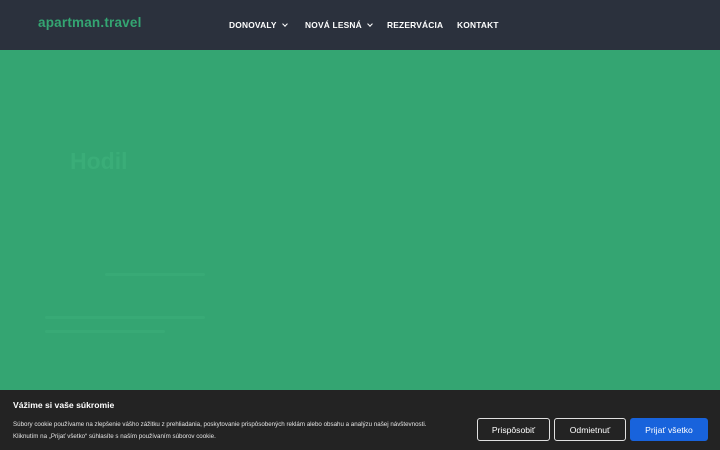 The height and width of the screenshot is (450, 720). Describe the element at coordinates (513, 429) in the screenshot. I see `customize-button: Prispôsobiť` at that location.